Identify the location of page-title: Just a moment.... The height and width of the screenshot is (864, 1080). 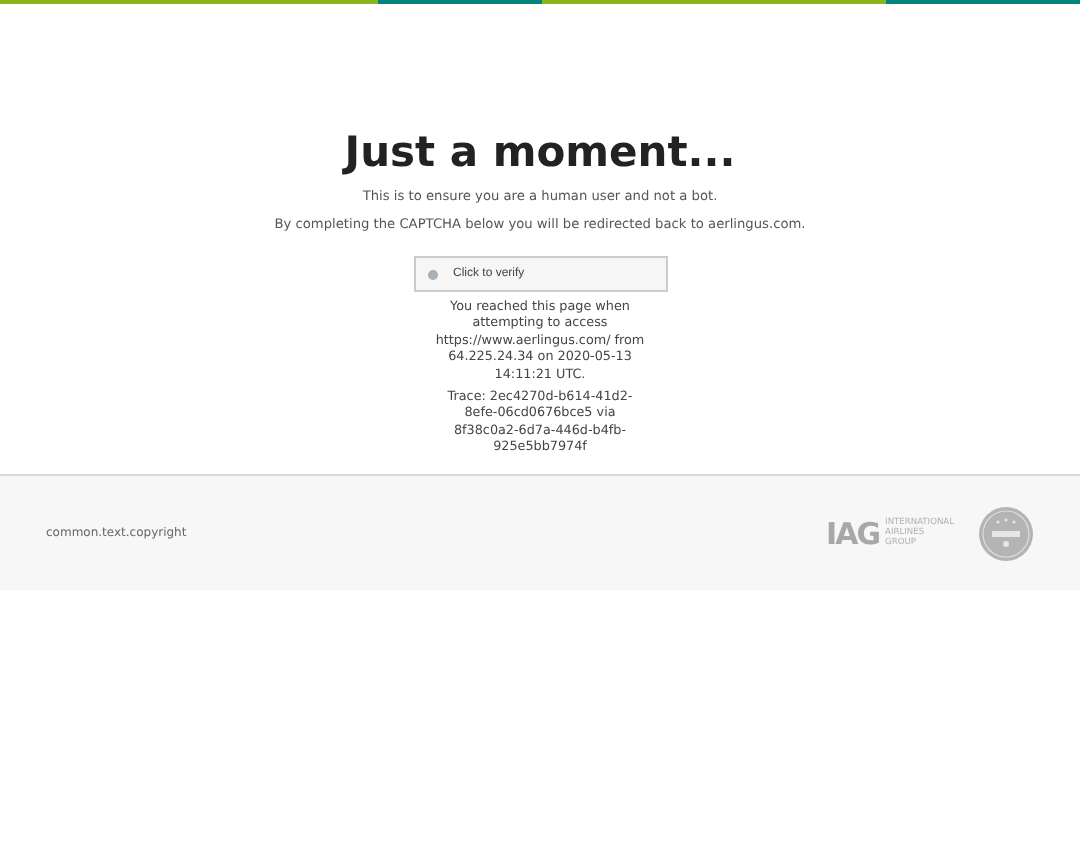
(540, 152).